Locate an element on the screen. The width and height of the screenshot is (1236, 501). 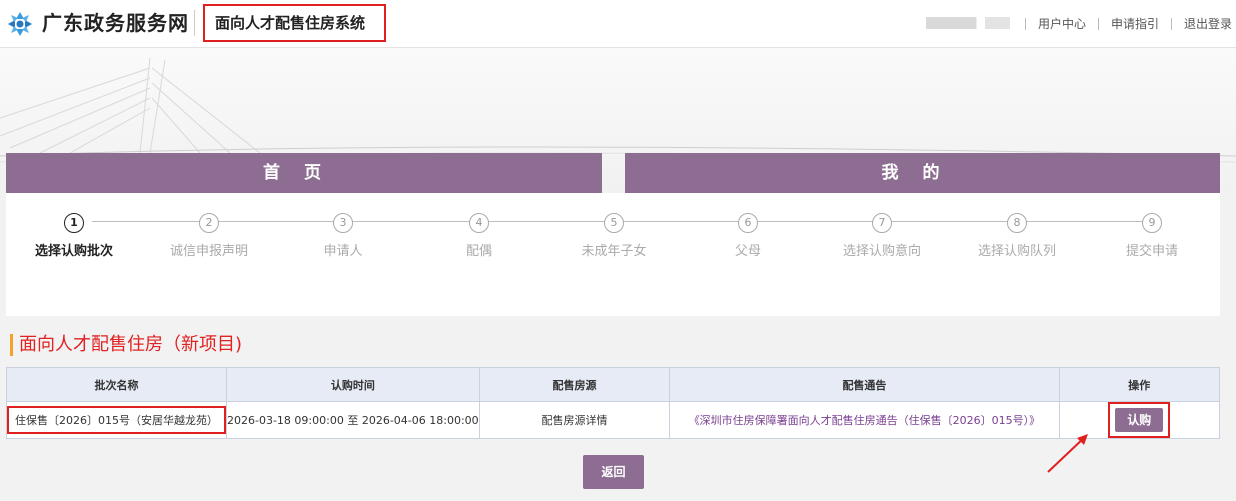
step-label: 未成年子女 is located at coordinates (614, 251).